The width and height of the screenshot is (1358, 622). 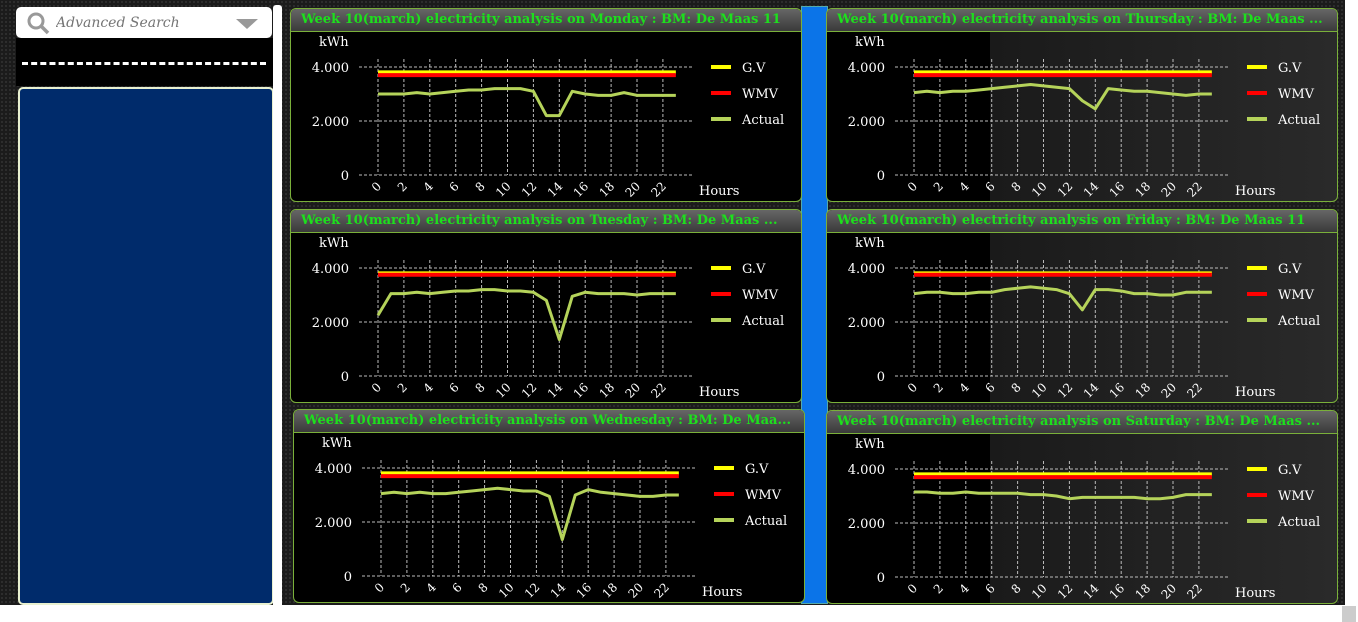 I want to click on search-input, so click(x=146, y=22).